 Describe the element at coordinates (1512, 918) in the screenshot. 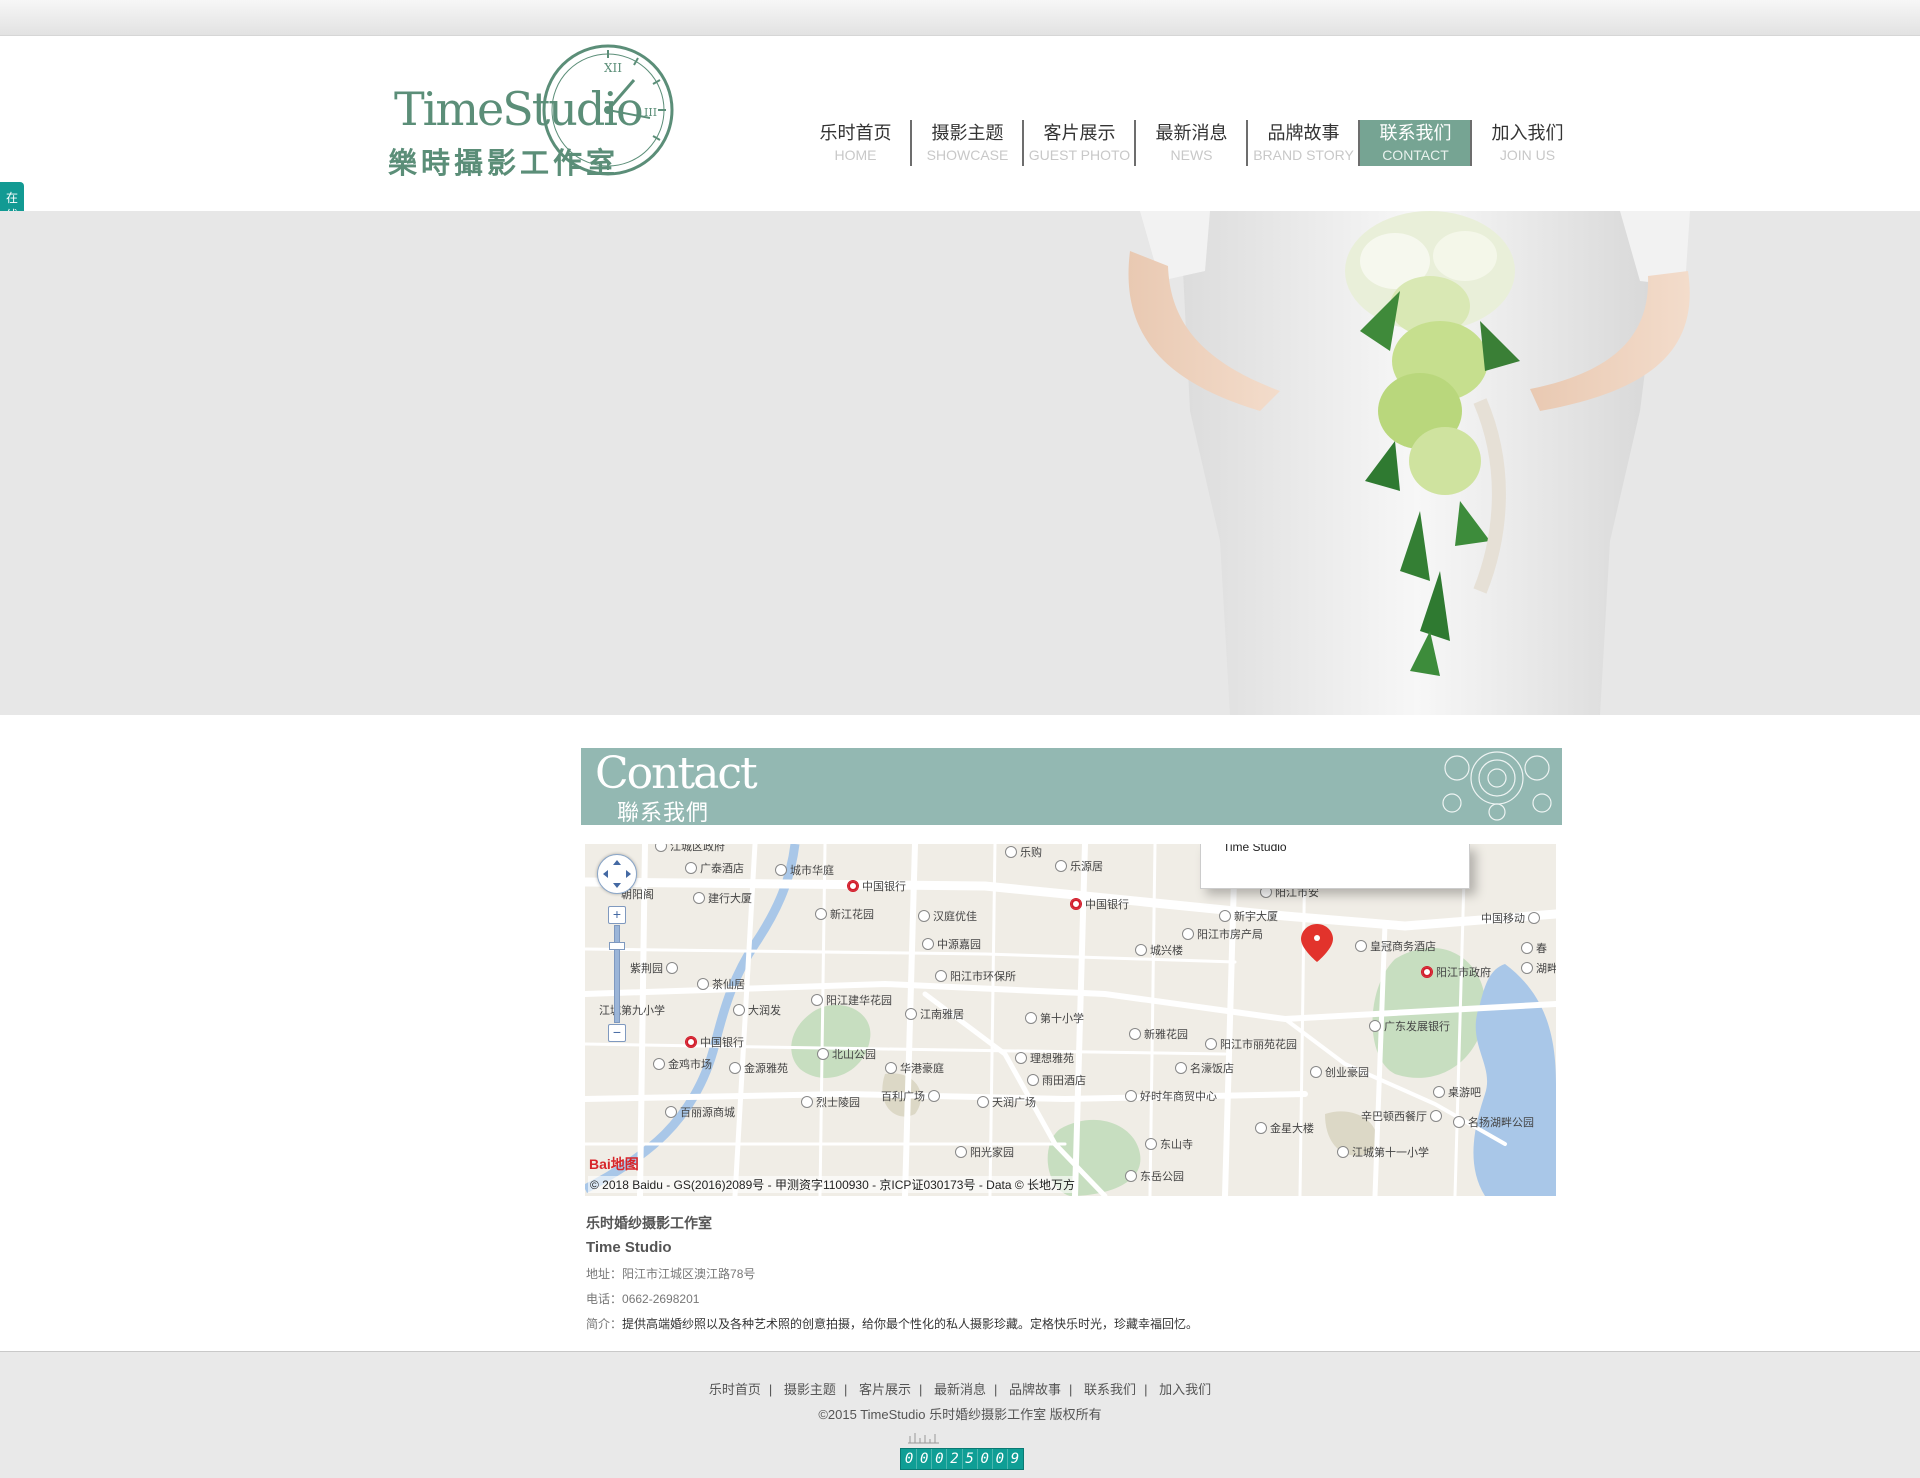

I see `map-poi: 中国移动` at that location.